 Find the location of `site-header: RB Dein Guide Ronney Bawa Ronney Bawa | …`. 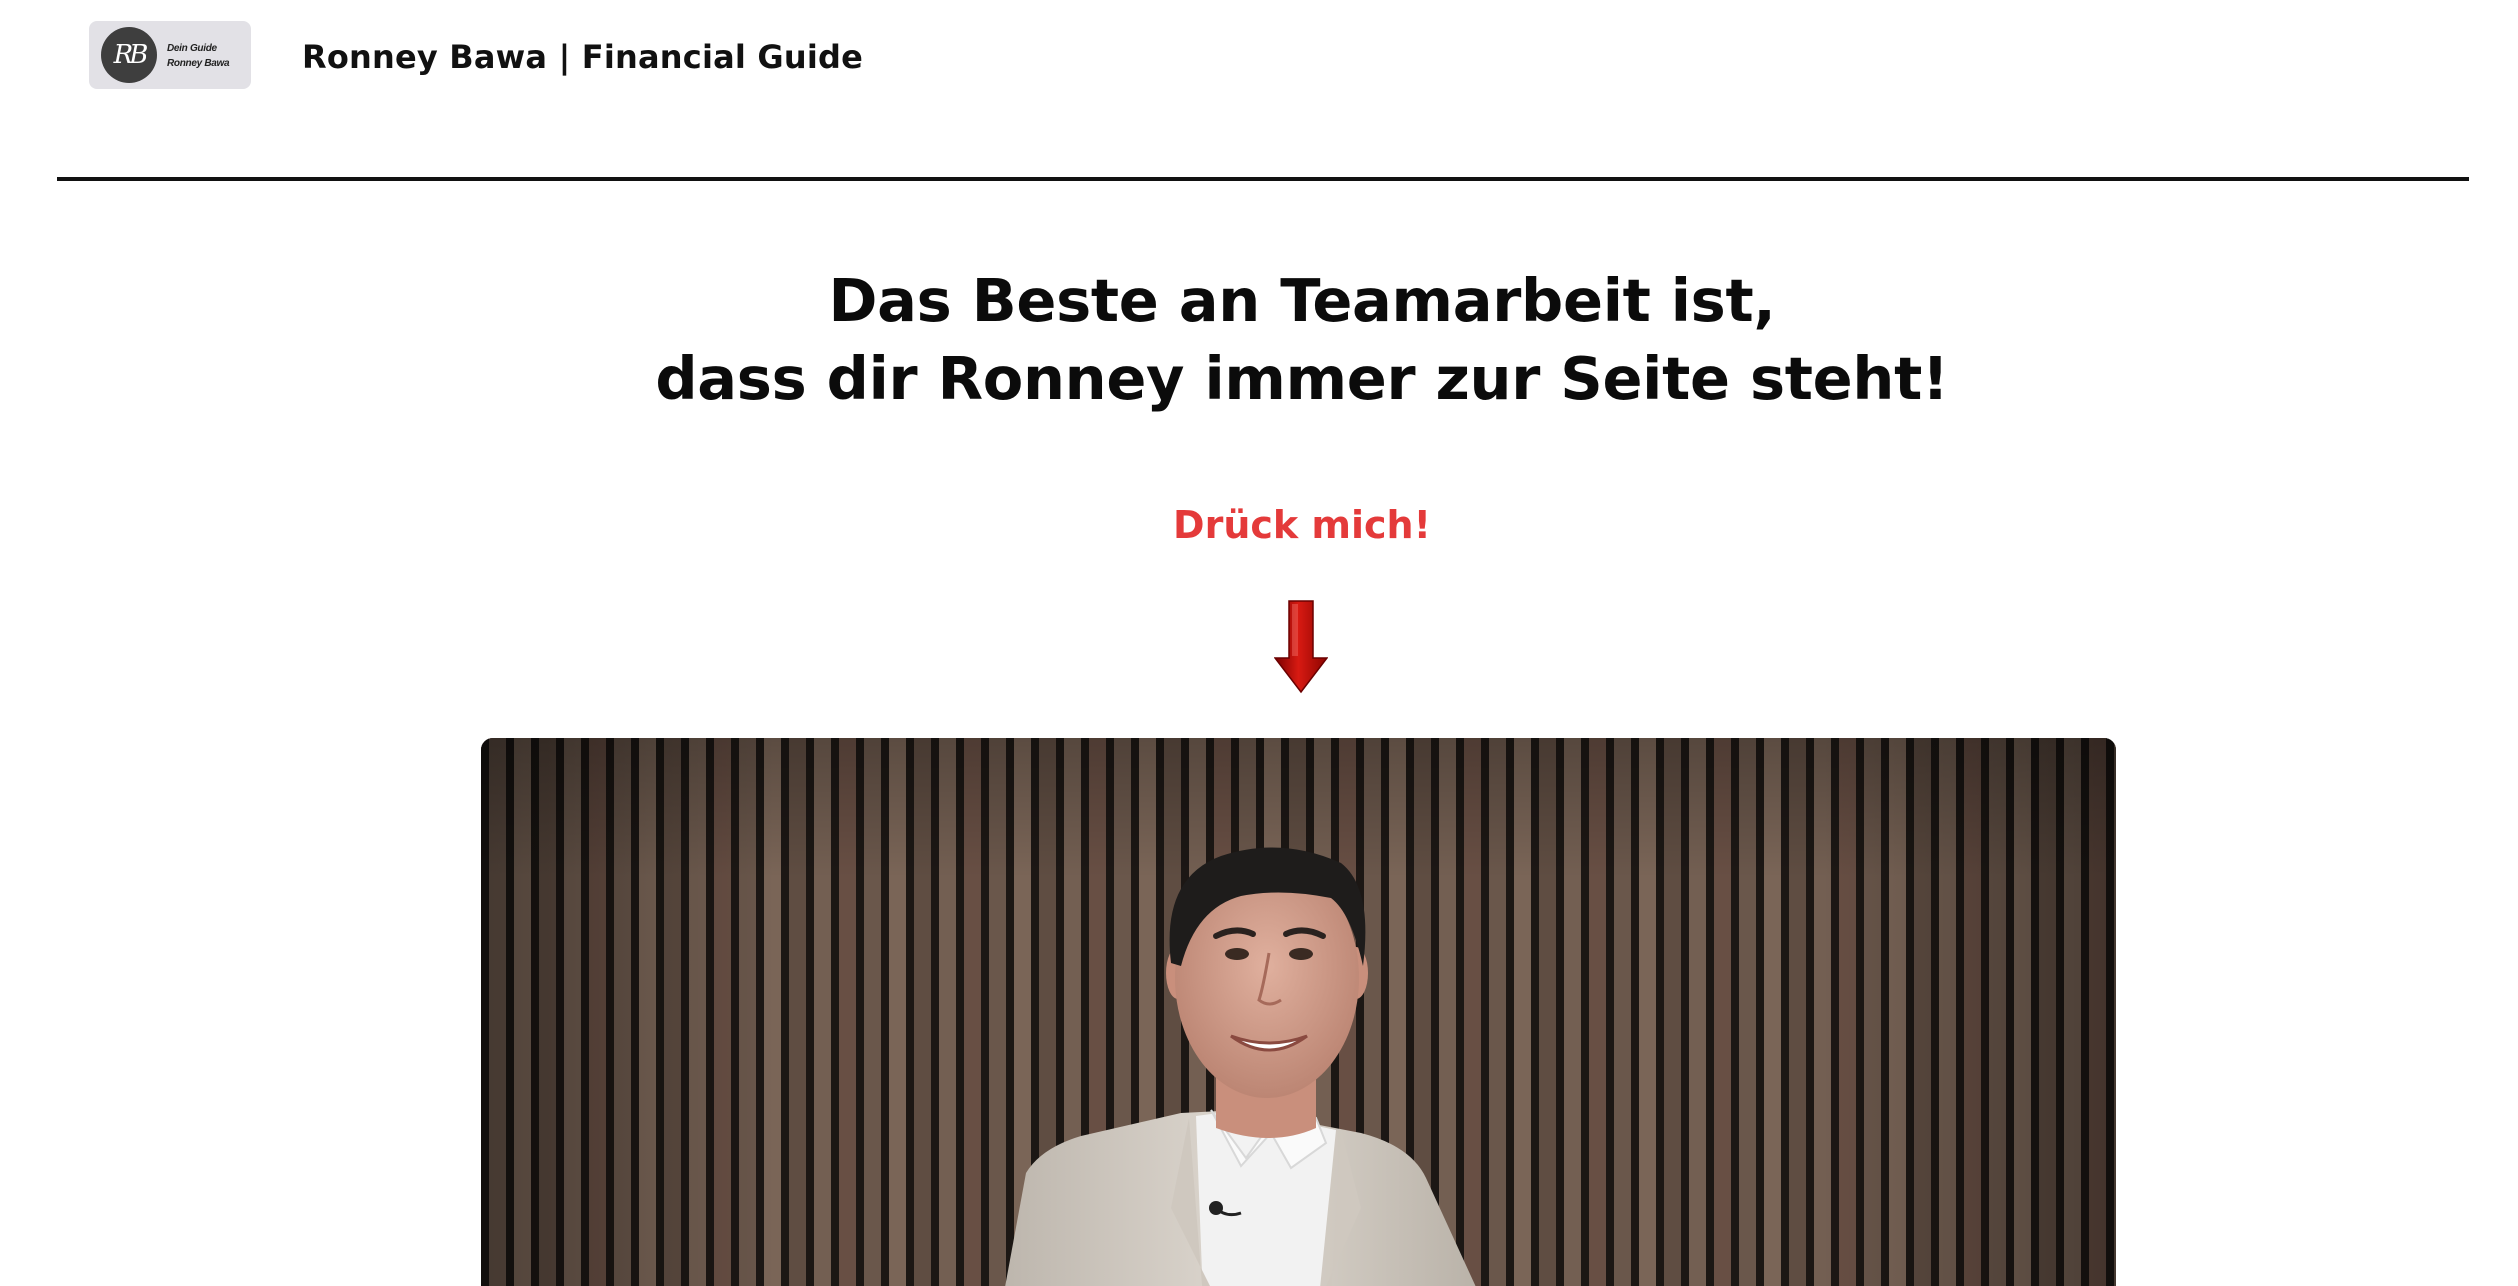

site-header: RB Dein Guide Ronney Bawa Ronney Bawa | … is located at coordinates (1259, 60).